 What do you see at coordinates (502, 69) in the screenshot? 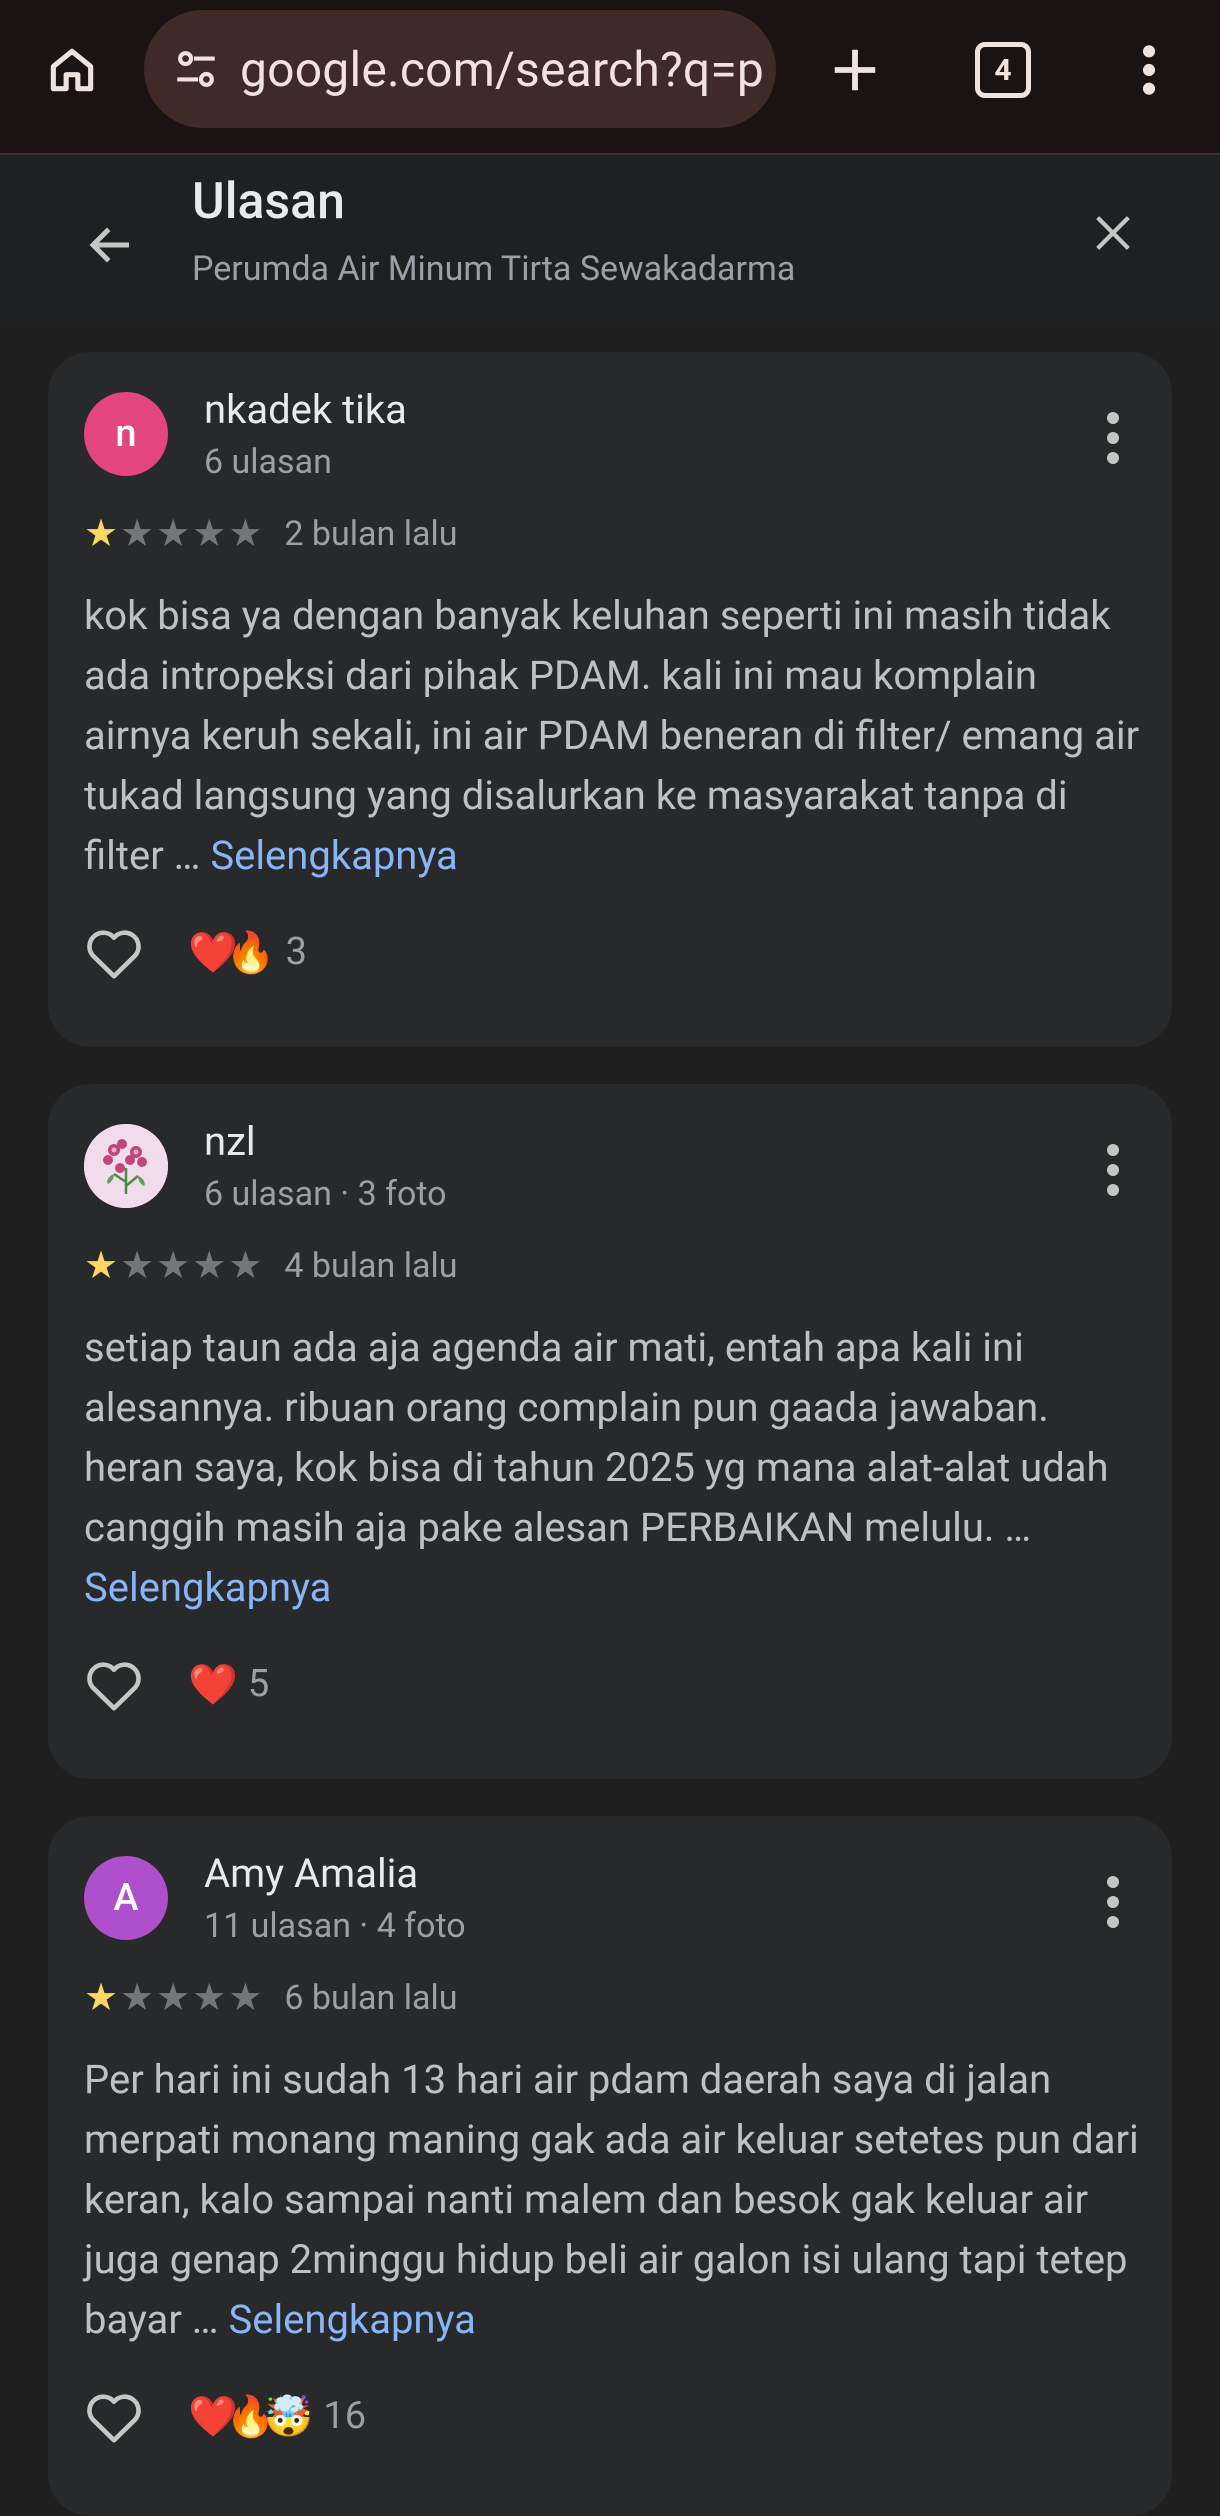
I see `url-text: google.com/search?q=p` at bounding box center [502, 69].